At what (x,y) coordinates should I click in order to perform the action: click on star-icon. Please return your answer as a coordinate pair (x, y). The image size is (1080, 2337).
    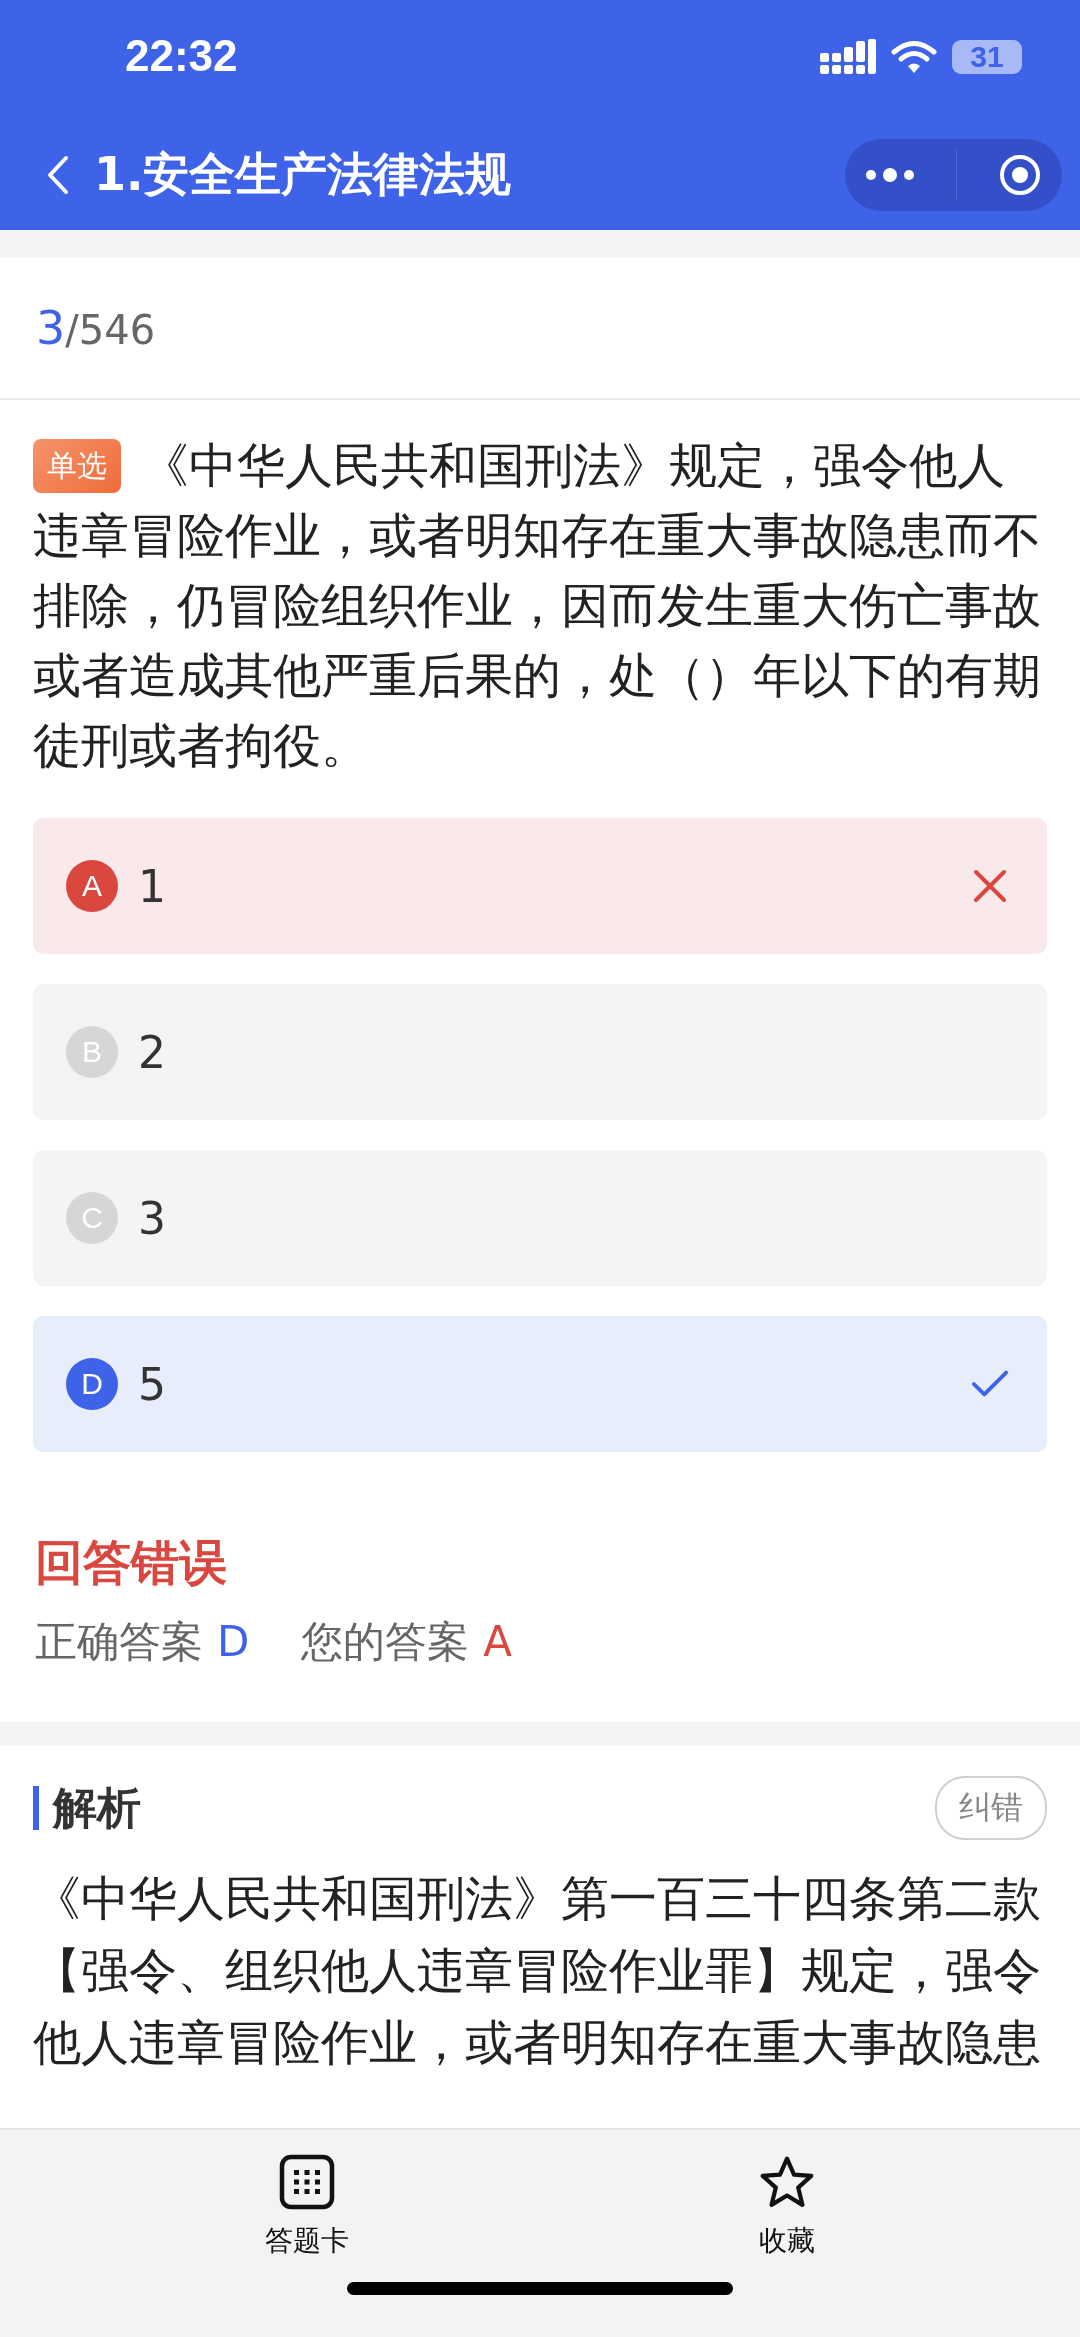
    Looking at the image, I should click on (787, 2182).